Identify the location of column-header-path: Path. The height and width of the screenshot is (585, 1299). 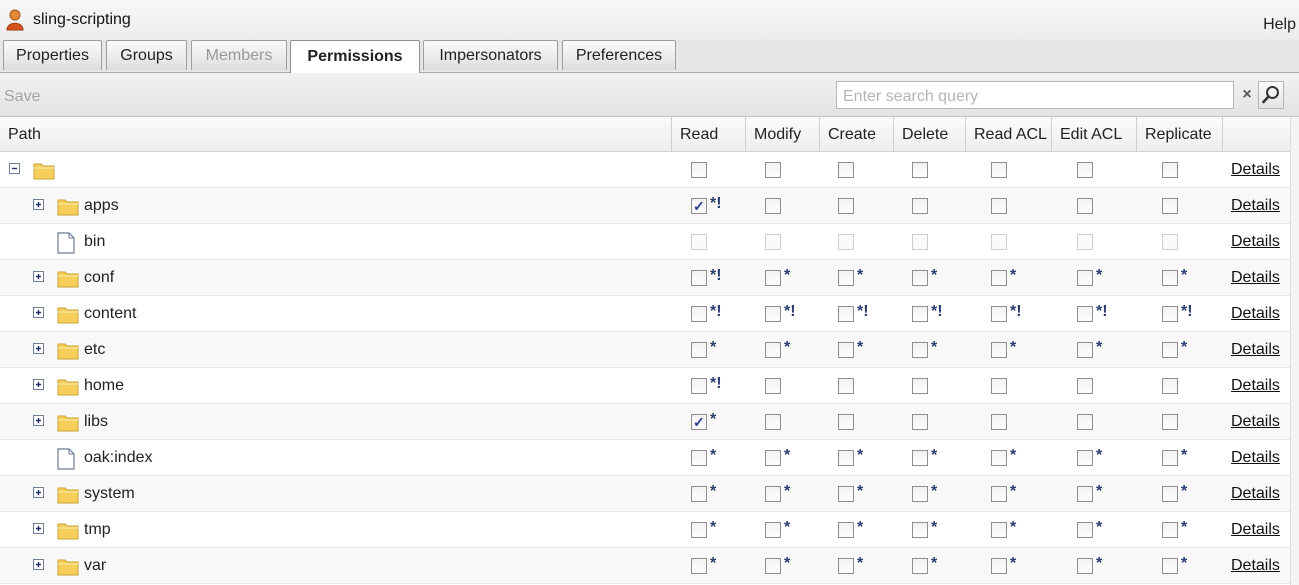
(336, 134).